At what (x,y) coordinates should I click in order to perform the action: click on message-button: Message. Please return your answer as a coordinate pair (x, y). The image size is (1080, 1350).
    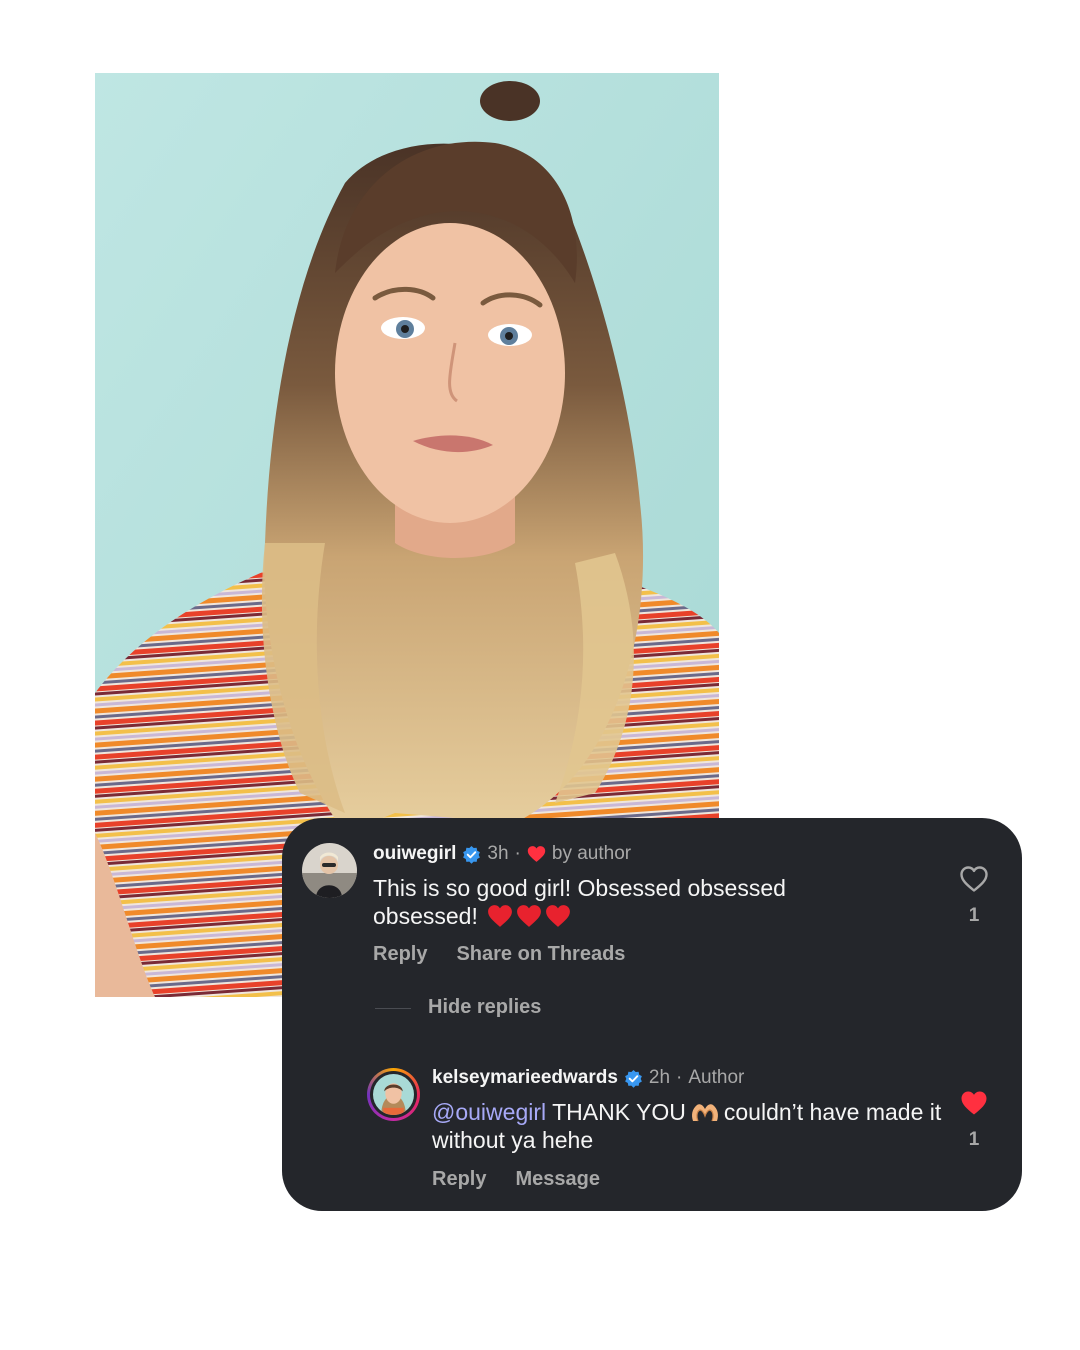
    Looking at the image, I should click on (557, 1179).